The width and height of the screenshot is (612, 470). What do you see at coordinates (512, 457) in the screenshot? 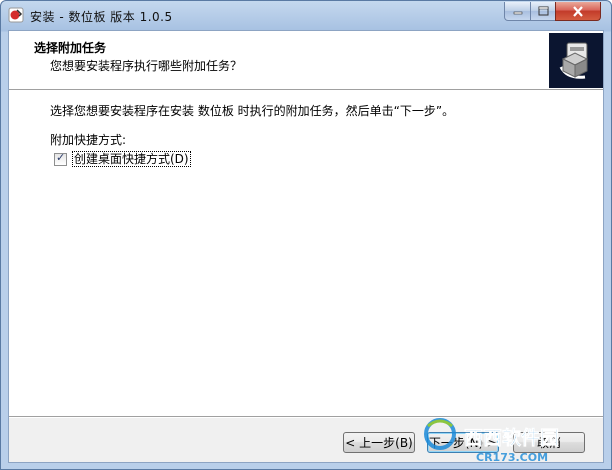
I see `watermark-site: CR173.COM` at bounding box center [512, 457].